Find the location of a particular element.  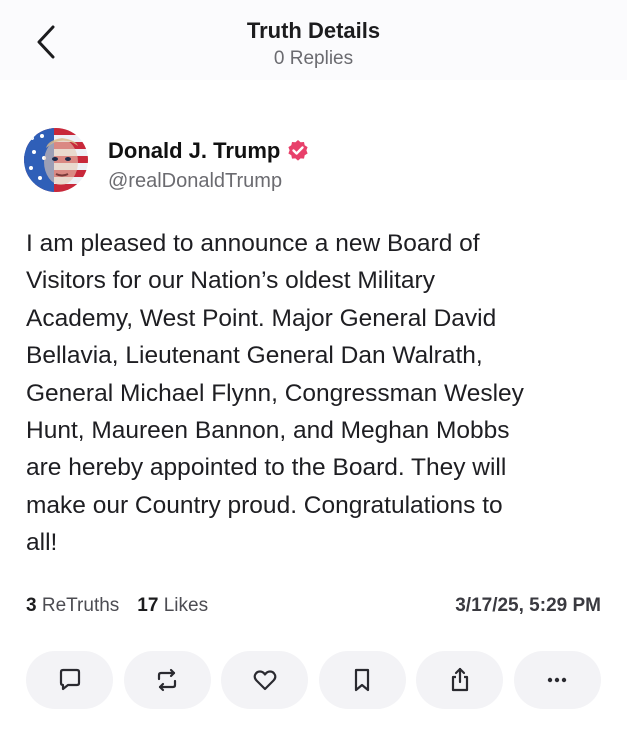

heart-icon is located at coordinates (265, 680).